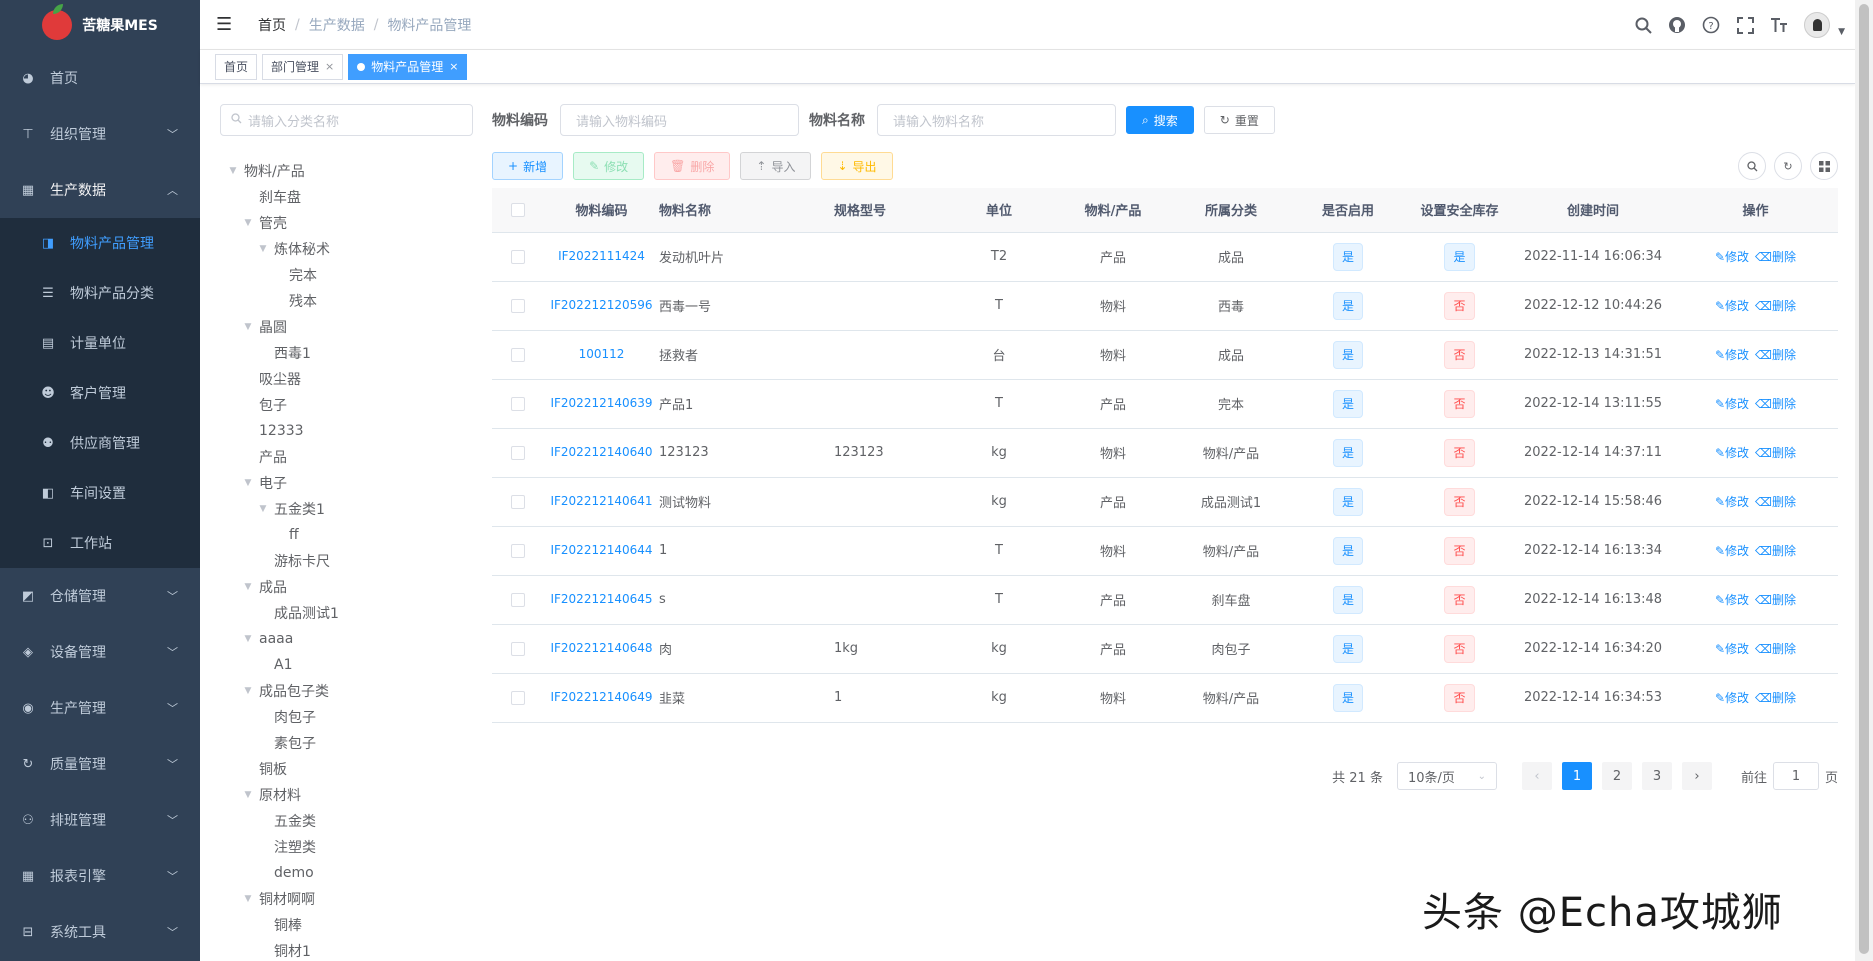  What do you see at coordinates (303, 66) in the screenshot?
I see `tag-department: 部门管理 ×` at bounding box center [303, 66].